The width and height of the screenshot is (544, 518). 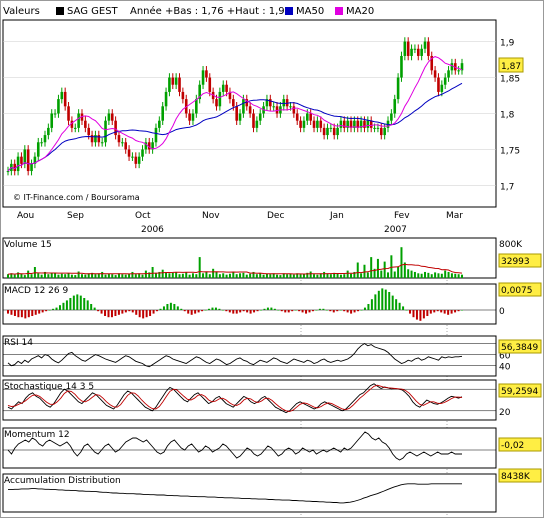 I want to click on chart-credit: © IT-Finance.com / Boursorama, so click(x=76, y=197).